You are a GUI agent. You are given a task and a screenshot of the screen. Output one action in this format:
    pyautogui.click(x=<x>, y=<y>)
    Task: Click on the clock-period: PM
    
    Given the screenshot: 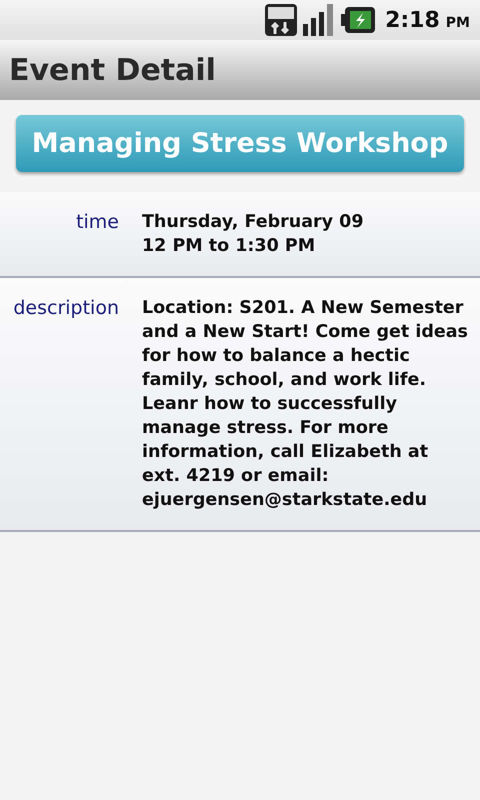 What is the action you would take?
    pyautogui.click(x=458, y=23)
    